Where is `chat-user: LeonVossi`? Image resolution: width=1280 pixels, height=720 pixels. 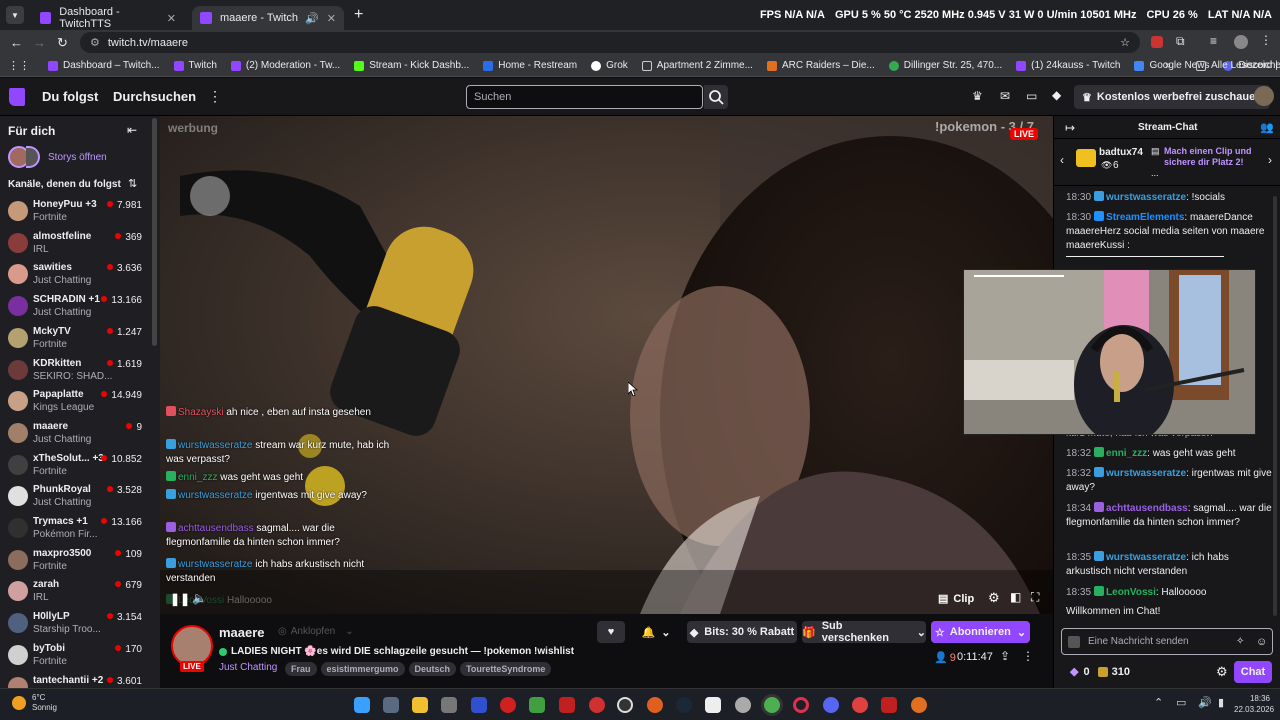 chat-user: LeonVossi is located at coordinates (1131, 592).